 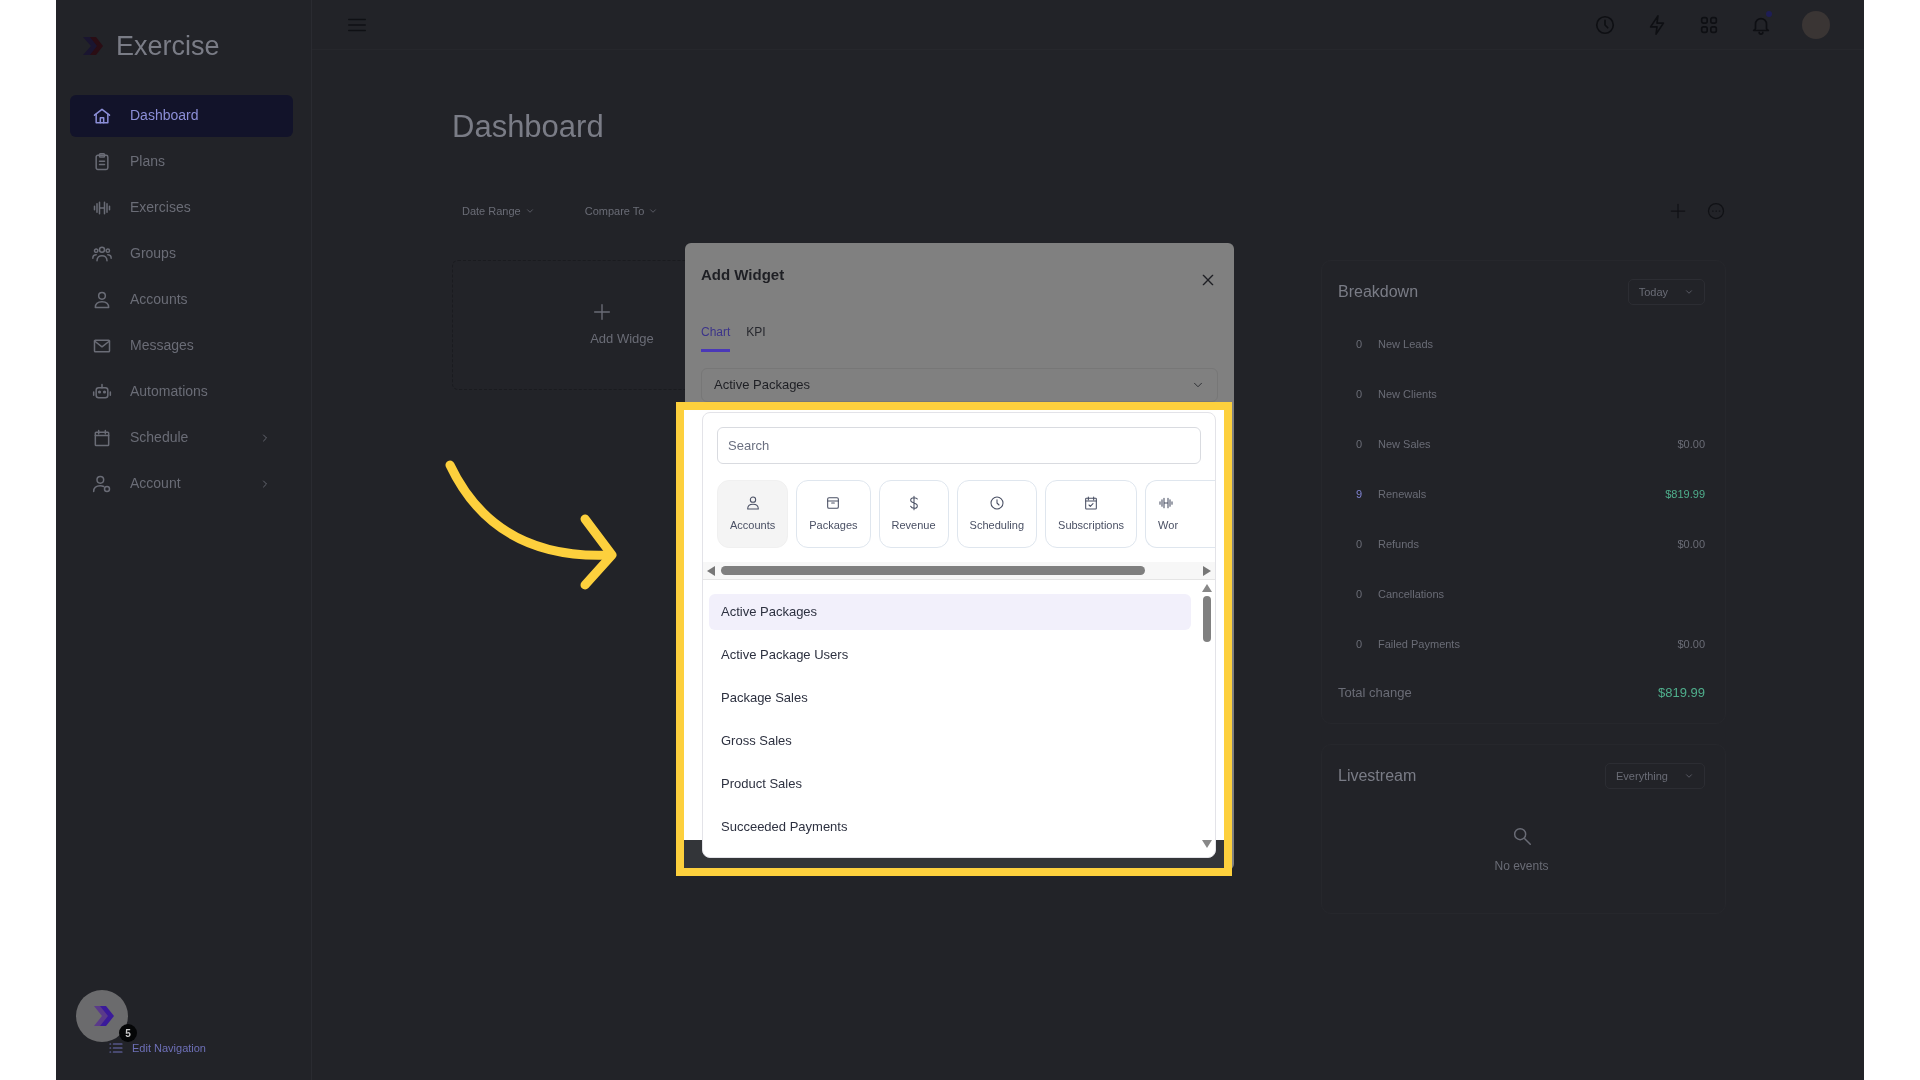 I want to click on filter-dropdown: Date Range, so click(x=498, y=211).